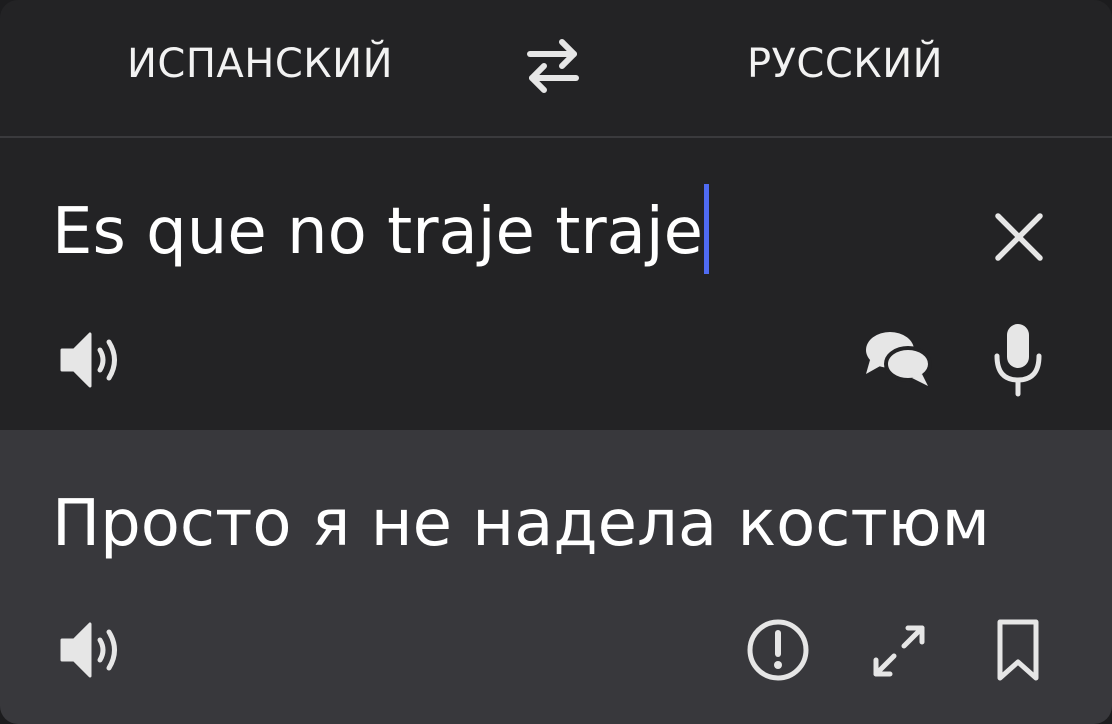 This screenshot has width=1112, height=724. I want to click on report-error-button, so click(778, 650).